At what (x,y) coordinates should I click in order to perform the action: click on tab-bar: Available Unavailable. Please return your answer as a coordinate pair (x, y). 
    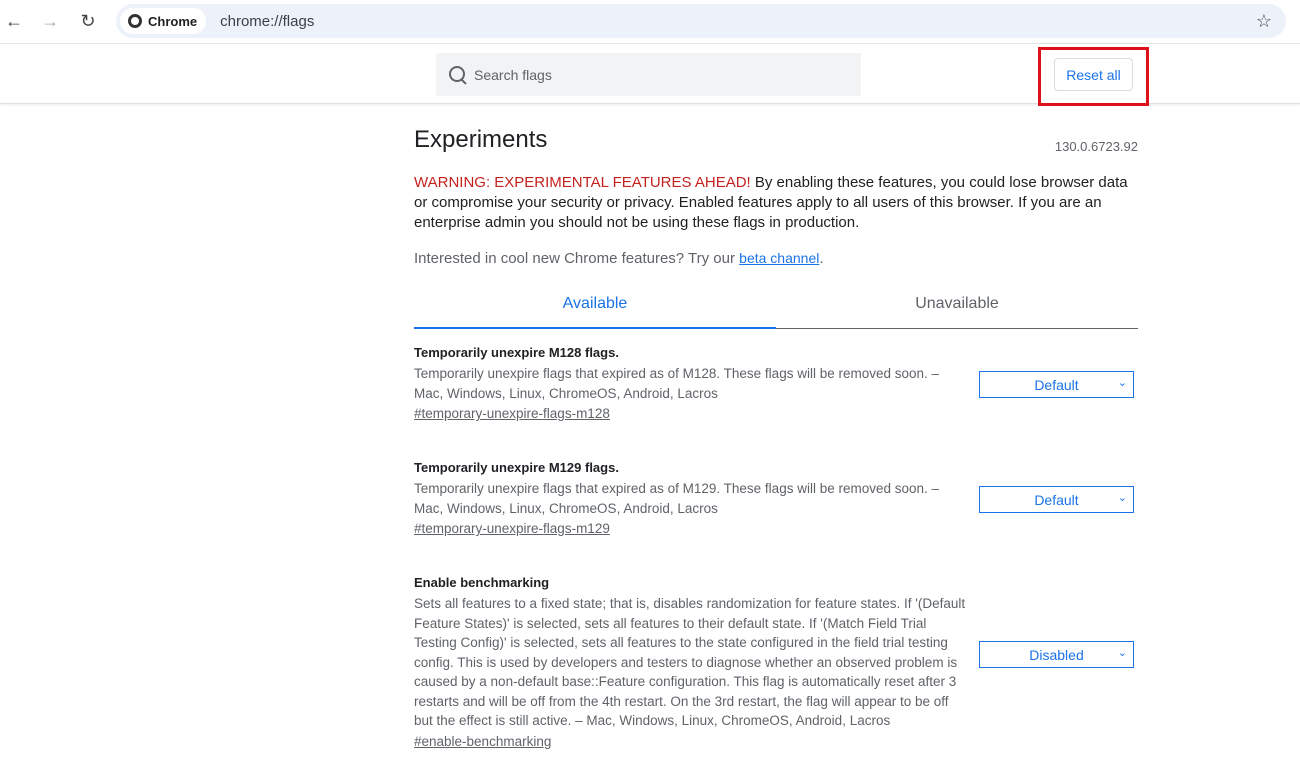
    Looking at the image, I should click on (776, 312).